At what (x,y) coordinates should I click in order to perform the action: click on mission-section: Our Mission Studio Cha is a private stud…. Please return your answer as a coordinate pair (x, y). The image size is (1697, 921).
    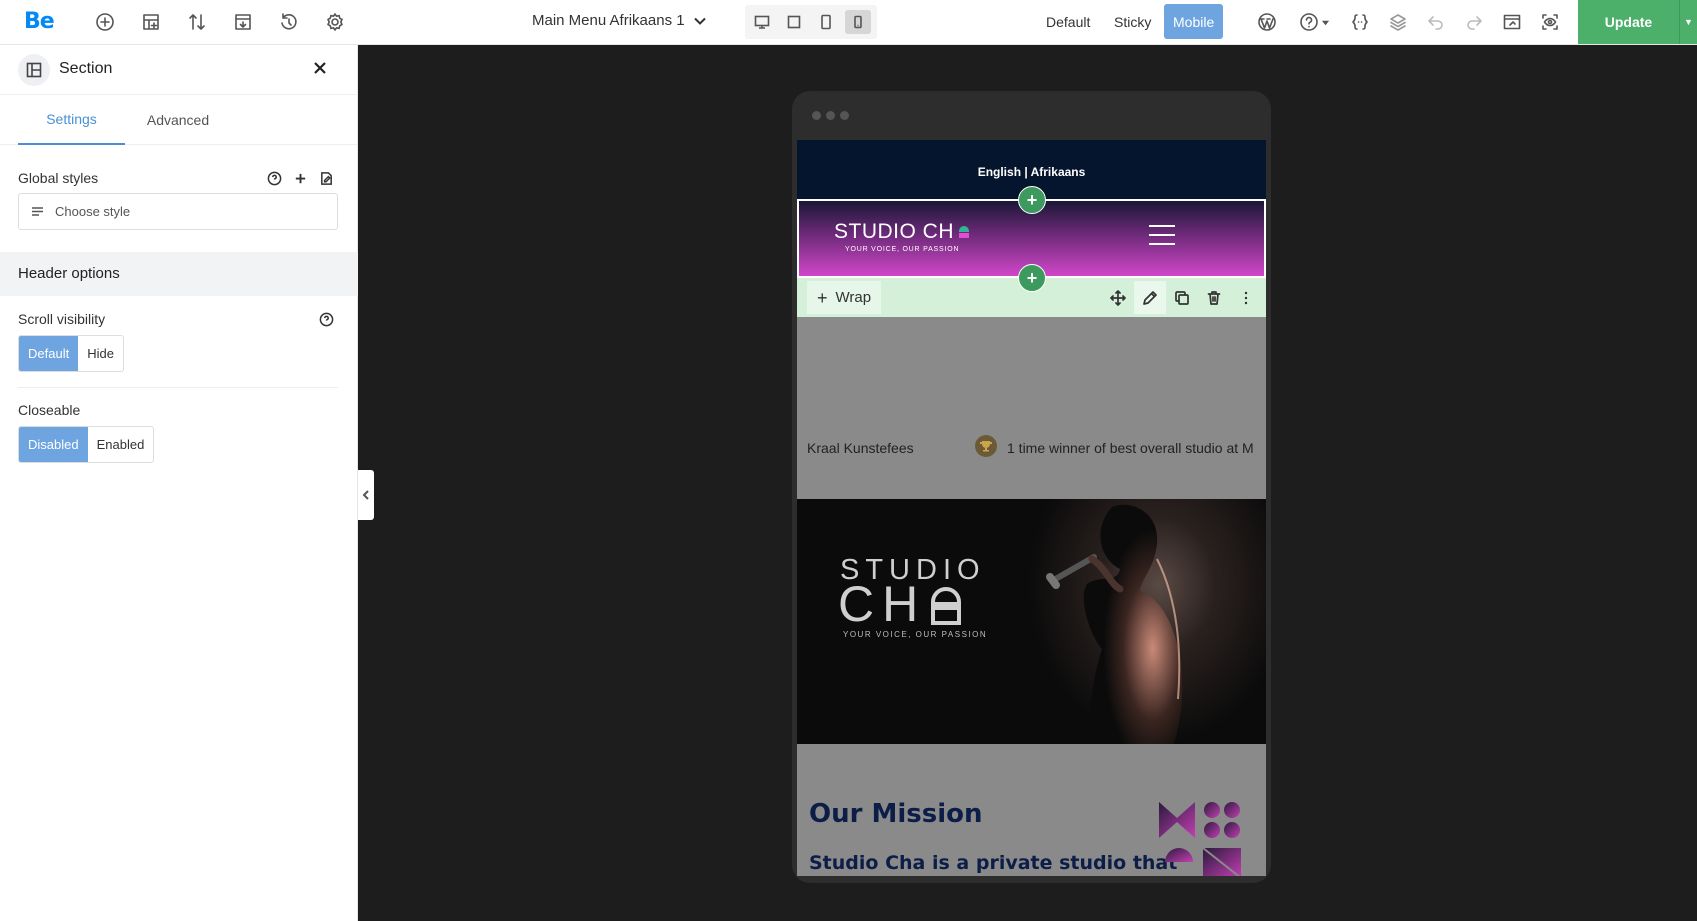
    Looking at the image, I should click on (1031, 810).